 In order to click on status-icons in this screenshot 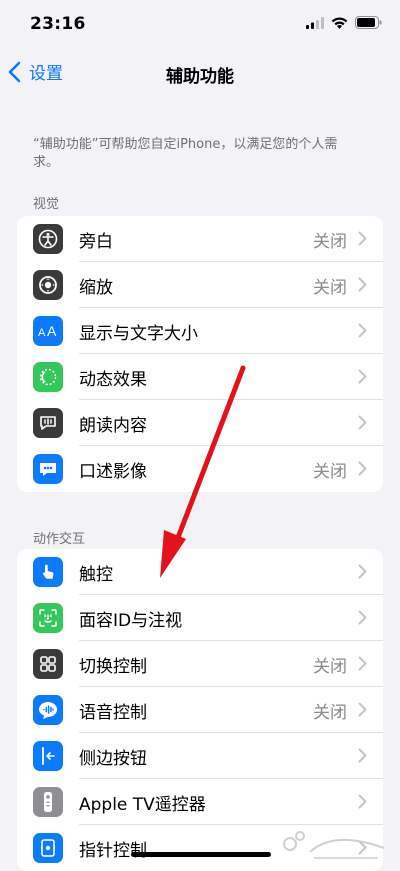, I will do `click(344, 22)`.